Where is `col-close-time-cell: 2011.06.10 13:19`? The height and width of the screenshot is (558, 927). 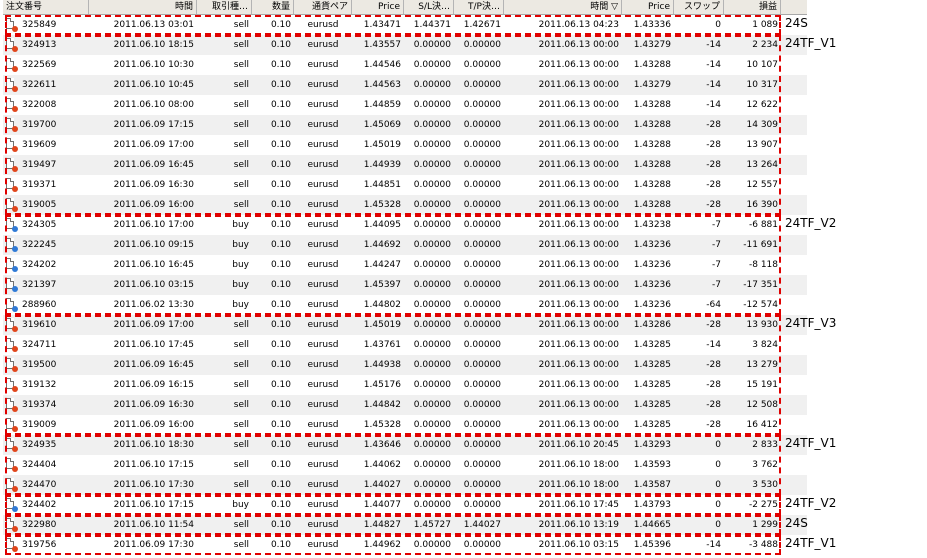
col-close-time-cell: 2011.06.10 13:19 is located at coordinates (578, 525).